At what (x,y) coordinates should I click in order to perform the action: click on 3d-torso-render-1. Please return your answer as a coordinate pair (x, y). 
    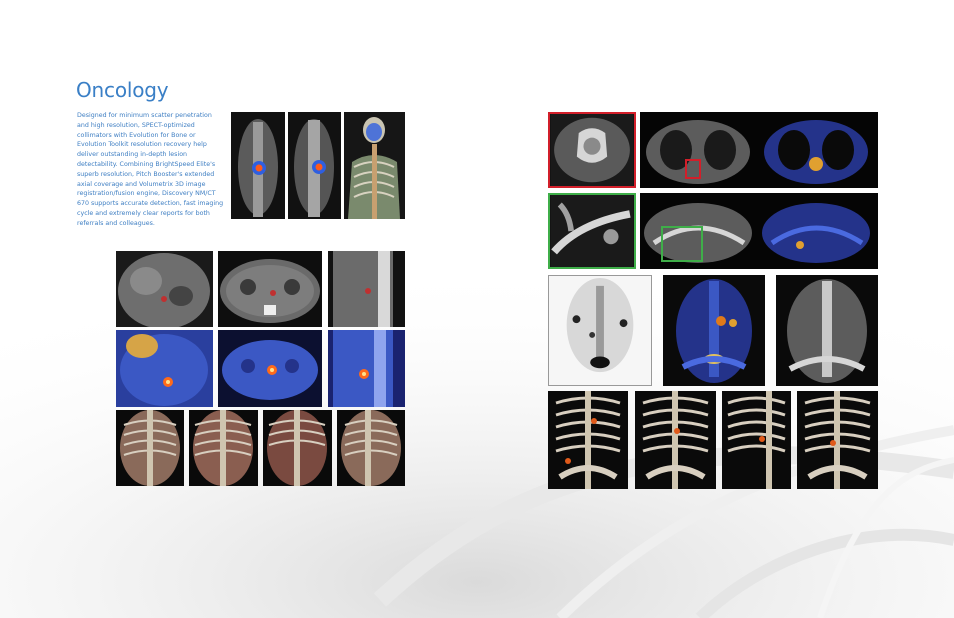
    Looking at the image, I should click on (150, 448).